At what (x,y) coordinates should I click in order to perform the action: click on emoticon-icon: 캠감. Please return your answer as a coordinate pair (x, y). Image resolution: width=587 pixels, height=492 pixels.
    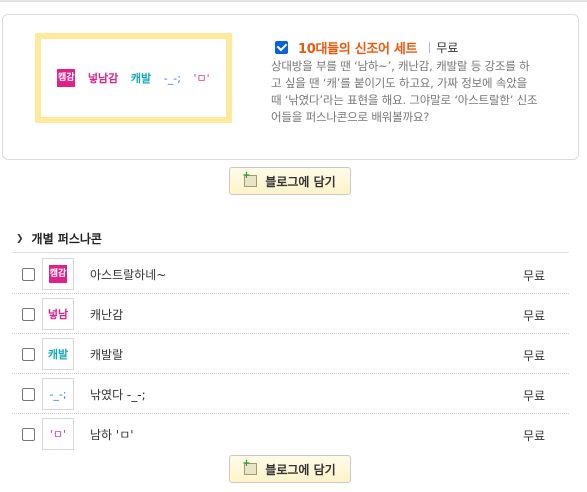
    Looking at the image, I should click on (58, 274).